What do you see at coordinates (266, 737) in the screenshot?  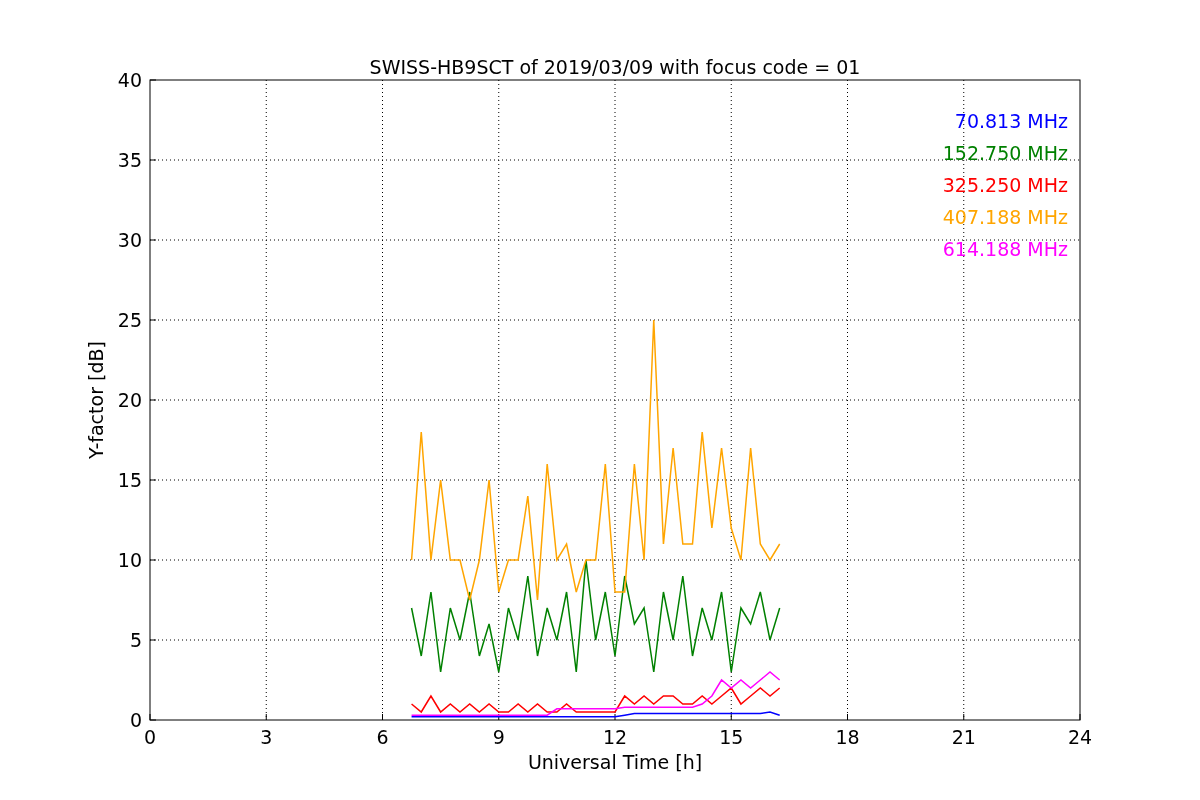 I see `x-tick-label: 3` at bounding box center [266, 737].